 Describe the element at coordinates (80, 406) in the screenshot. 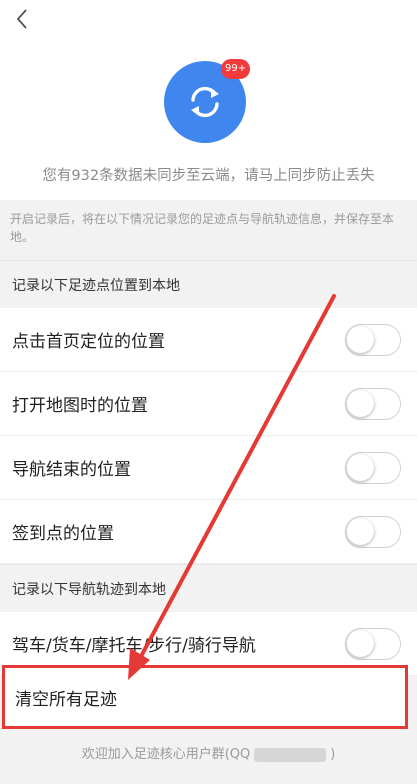

I see `setting-label: 打开地图时的位置` at that location.